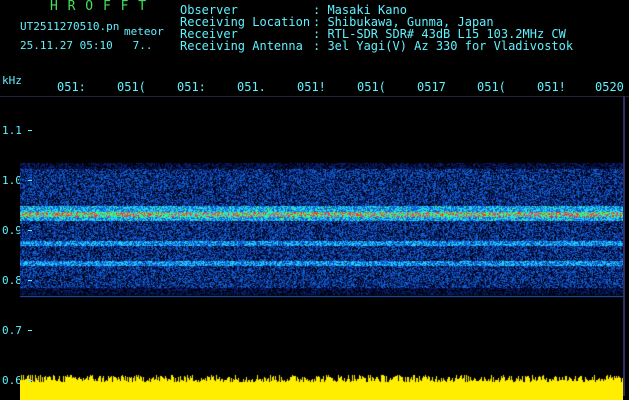 Image resolution: width=629 pixels, height=400 pixels. What do you see at coordinates (12, 280) in the screenshot?
I see `y-tick-0-8: 0.8` at bounding box center [12, 280].